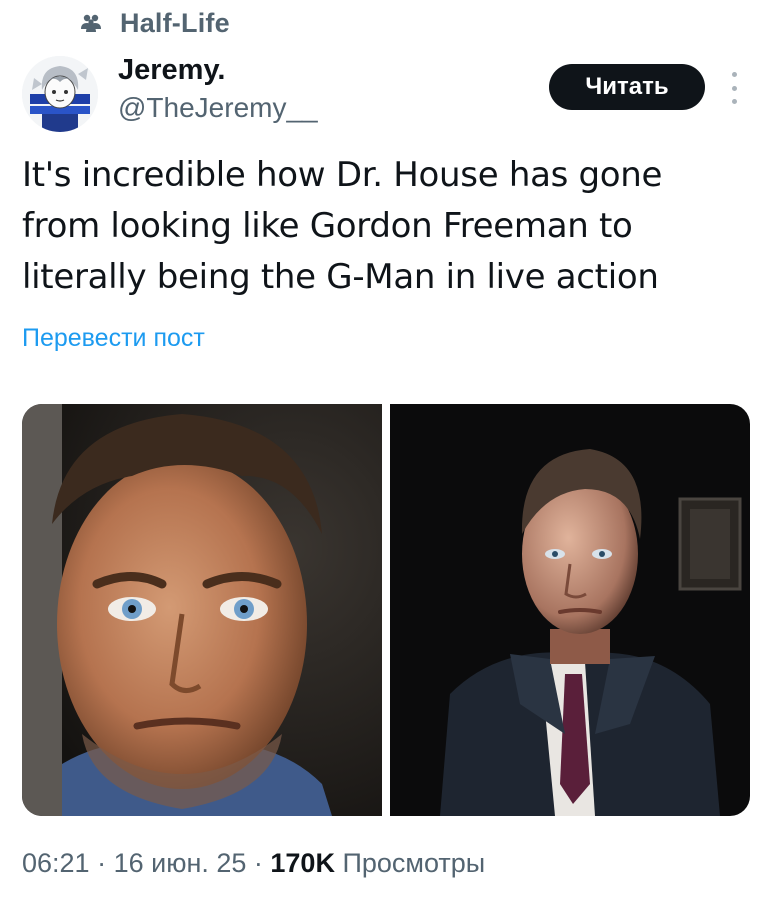 Image resolution: width=772 pixels, height=900 pixels. What do you see at coordinates (340, 277) in the screenshot?
I see `tweet-text-line: literally being the G-Man in live action` at bounding box center [340, 277].